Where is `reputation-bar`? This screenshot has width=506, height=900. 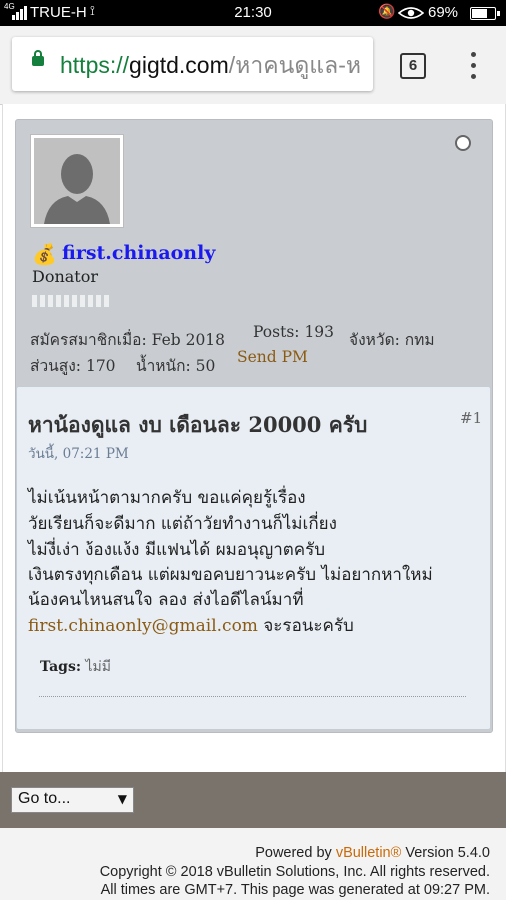
reputation-bar is located at coordinates (72, 301).